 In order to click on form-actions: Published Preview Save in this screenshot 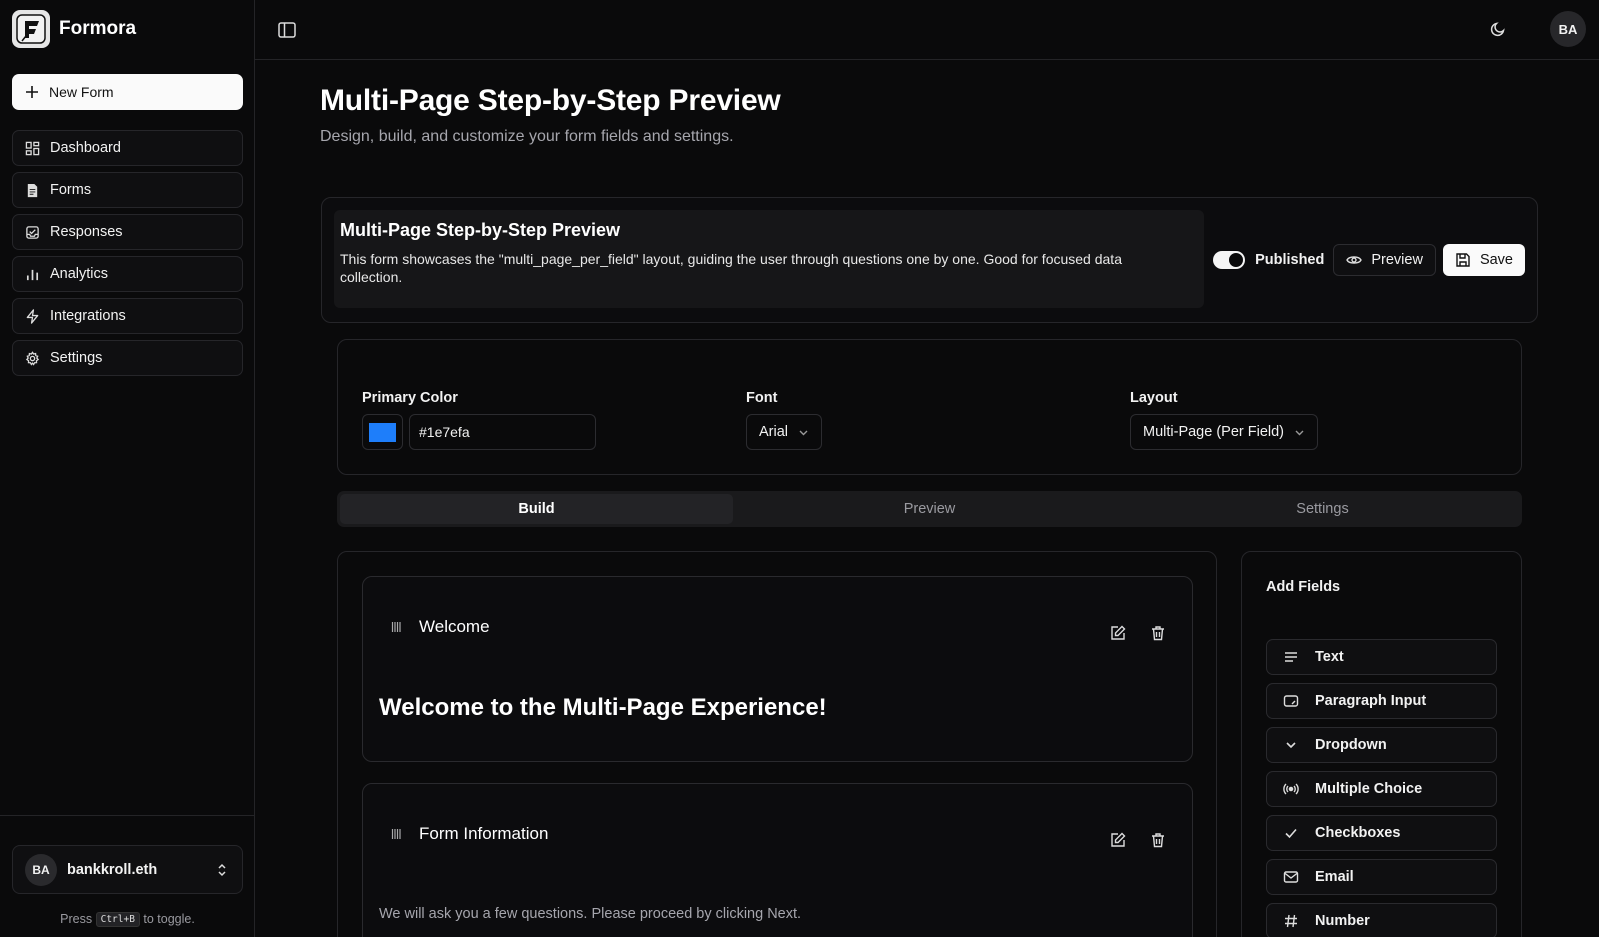, I will do `click(1369, 260)`.